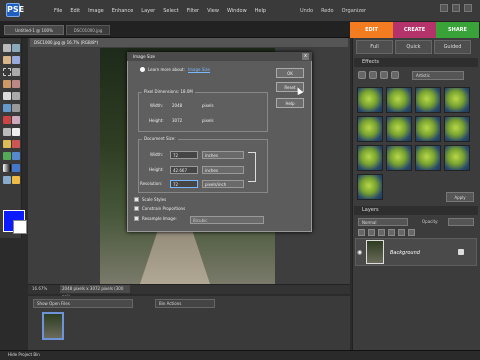 The width and height of the screenshot is (480, 360). I want to click on bin-actions-button: Bin Actions, so click(185, 303).